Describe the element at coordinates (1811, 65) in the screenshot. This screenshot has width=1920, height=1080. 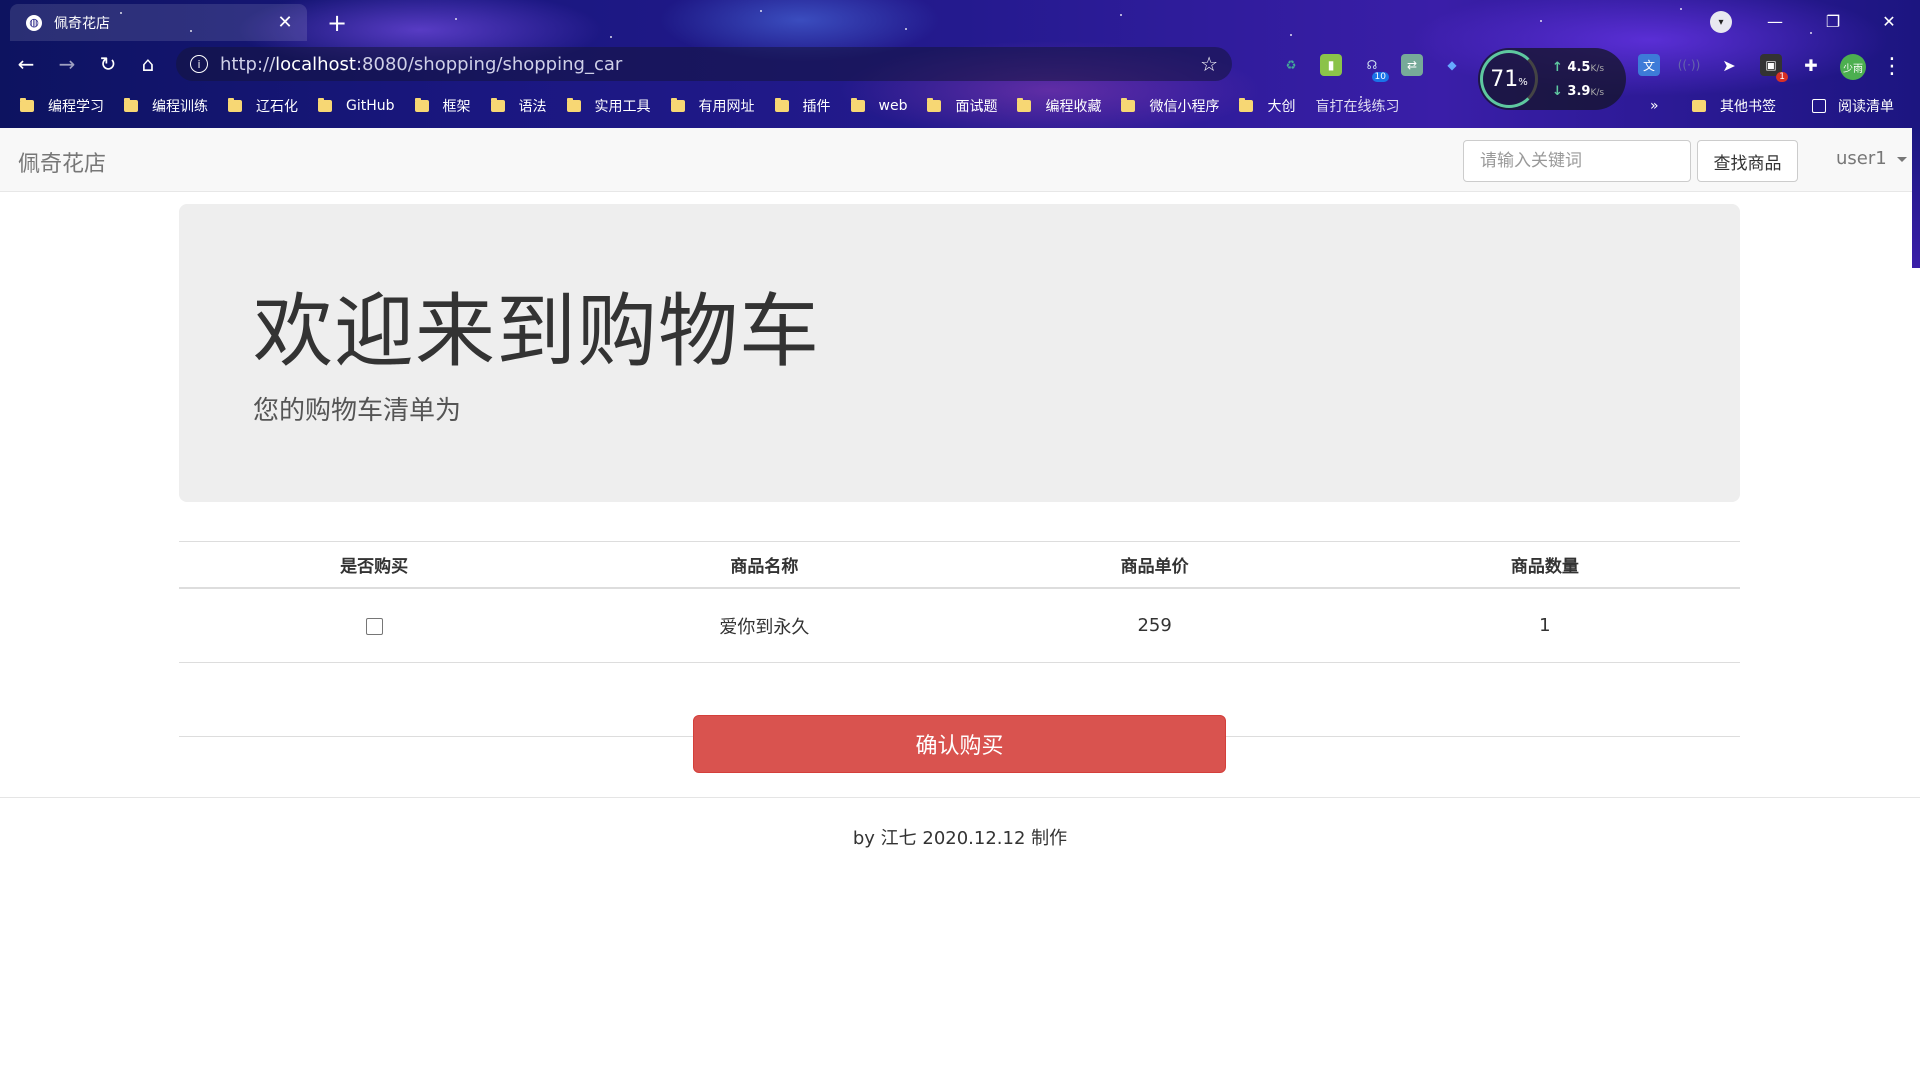
I see `puzzle-extensions-icon: ✚` at that location.